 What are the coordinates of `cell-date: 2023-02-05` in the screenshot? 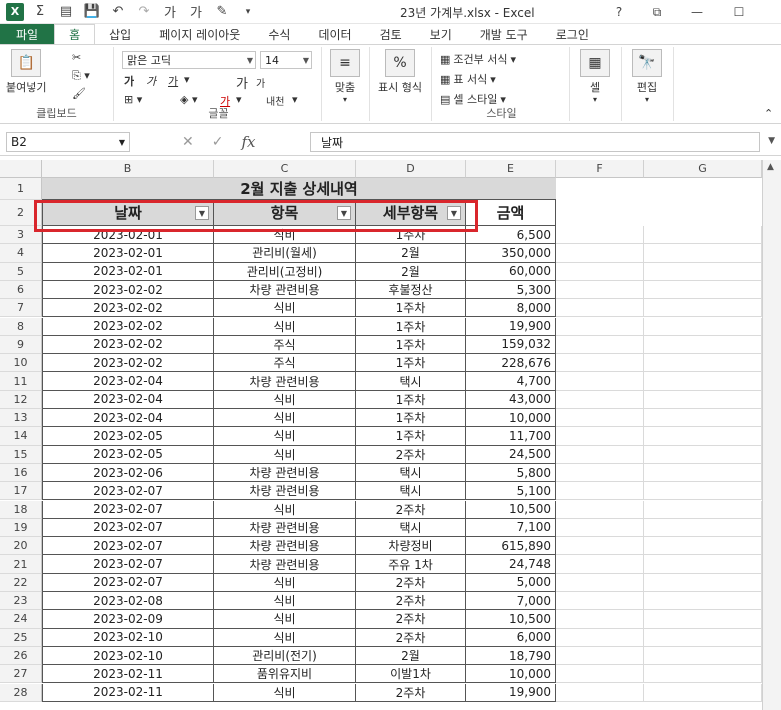 It's located at (128, 454).